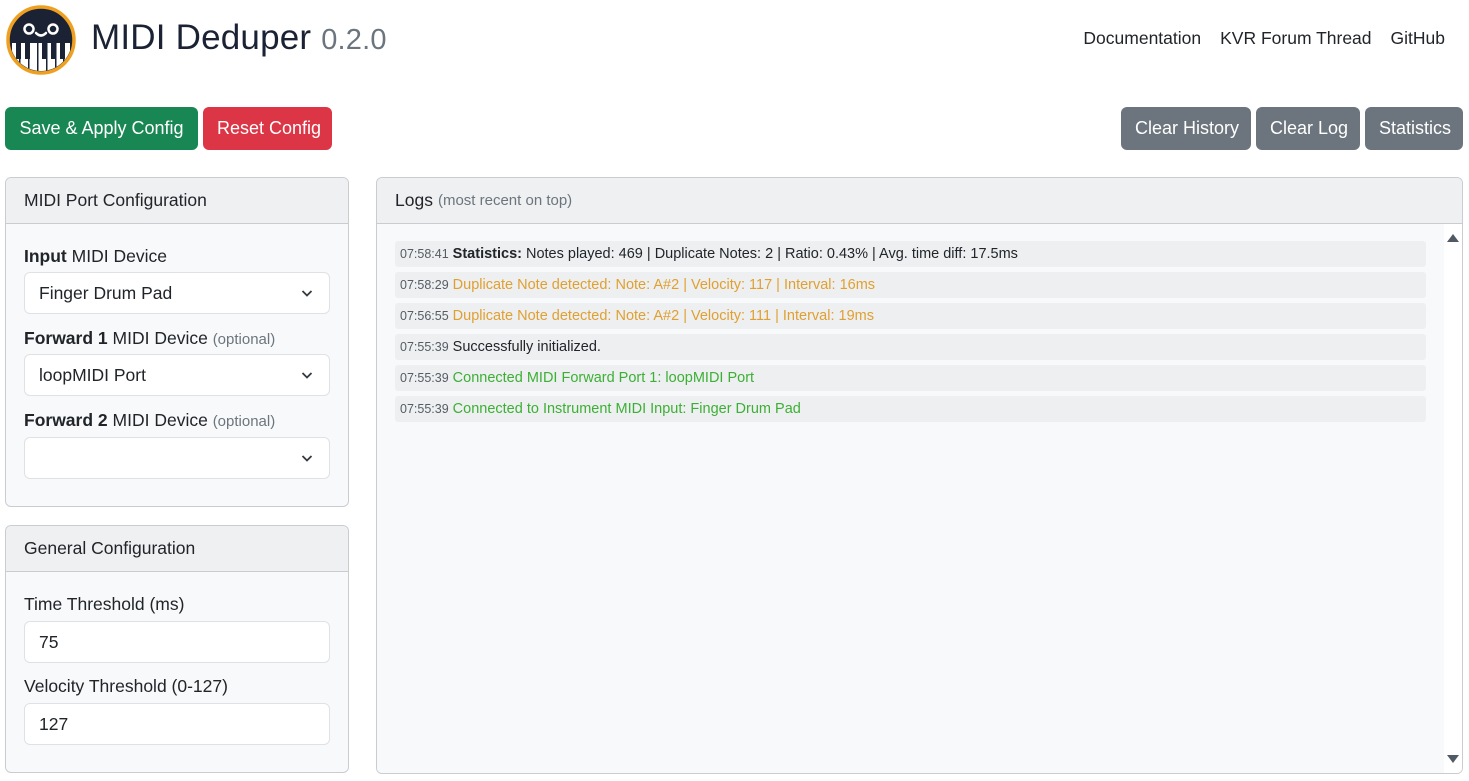 The height and width of the screenshot is (781, 1469). Describe the element at coordinates (1418, 38) in the screenshot. I see `nav-link-github: GitHub` at that location.